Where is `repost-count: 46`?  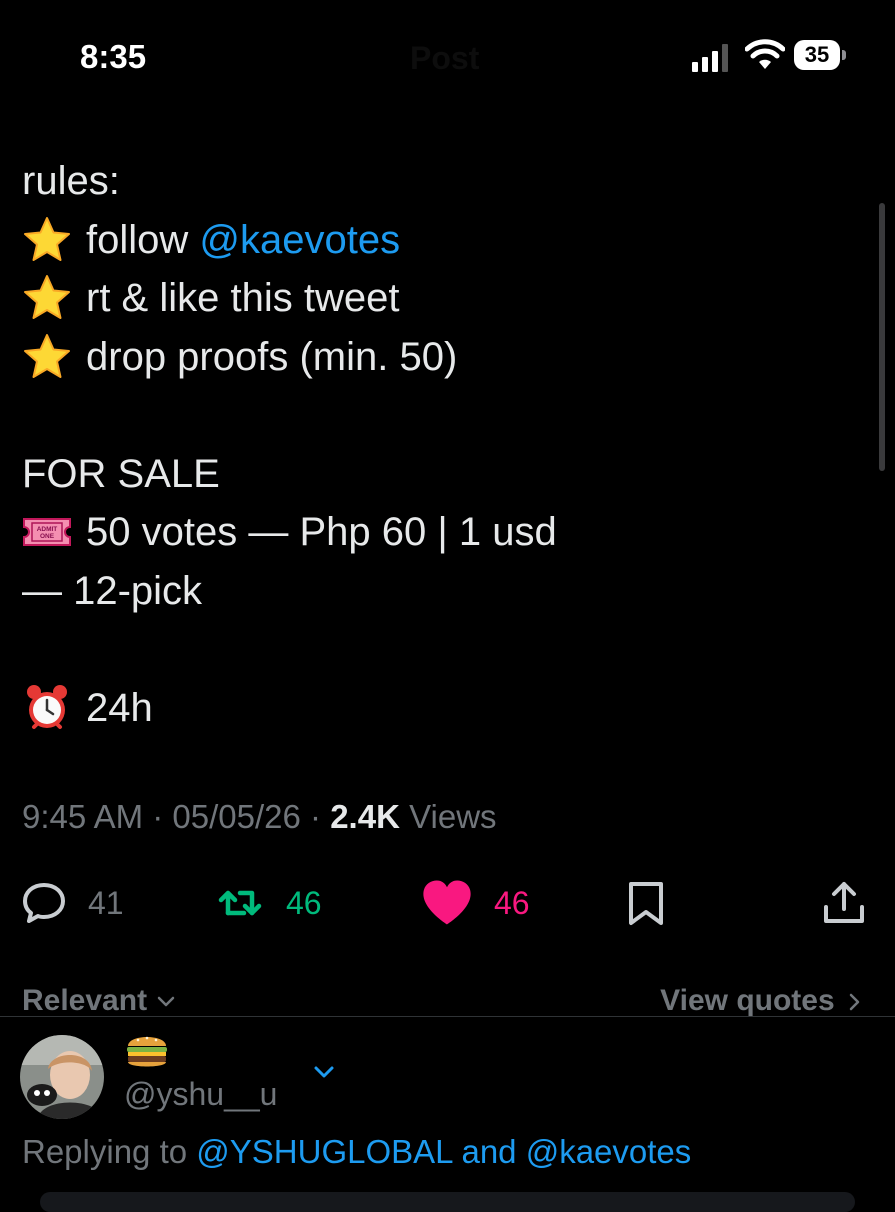 repost-count: 46 is located at coordinates (304, 902).